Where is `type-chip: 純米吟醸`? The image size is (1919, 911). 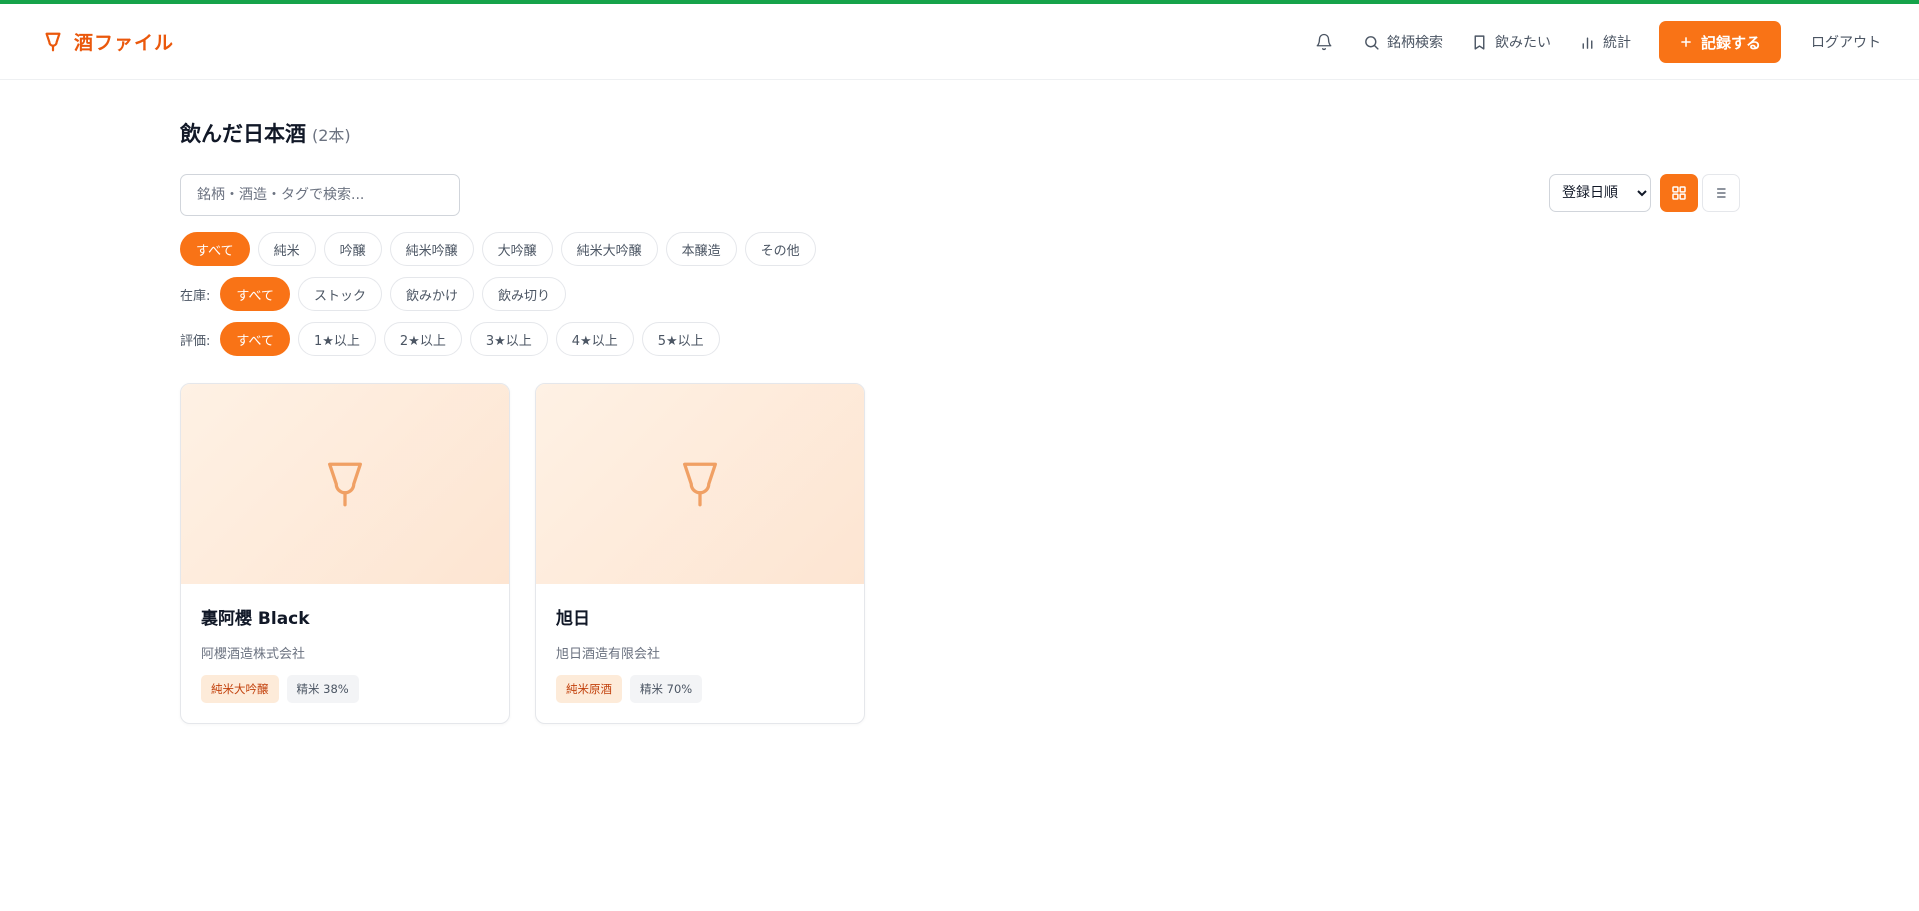
type-chip: 純米吟醸 is located at coordinates (431, 249).